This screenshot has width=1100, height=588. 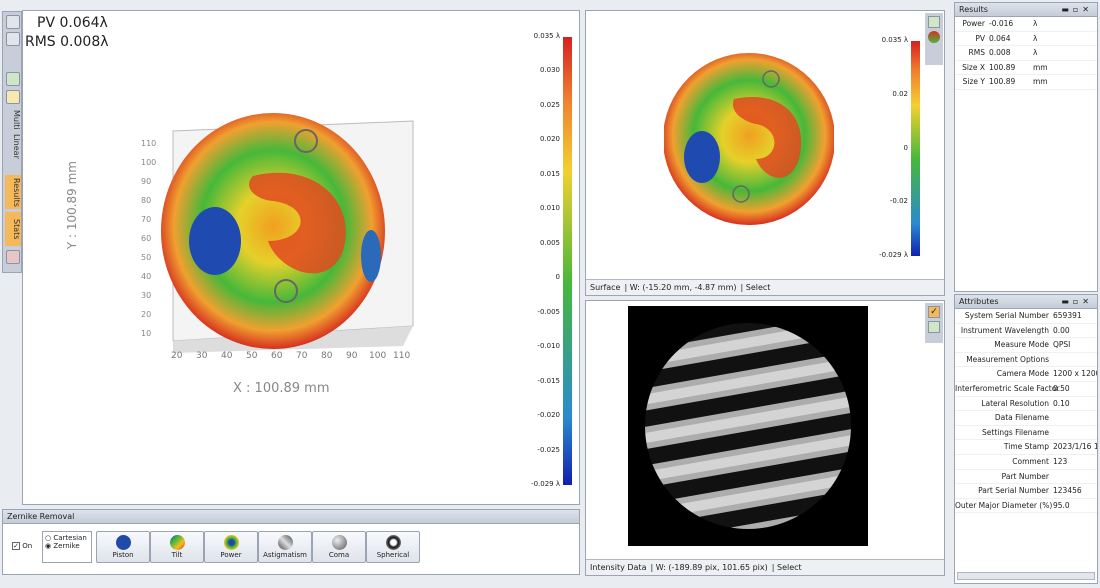 I want to click on colorbar-tick-label: -0.020, so click(x=548, y=415).